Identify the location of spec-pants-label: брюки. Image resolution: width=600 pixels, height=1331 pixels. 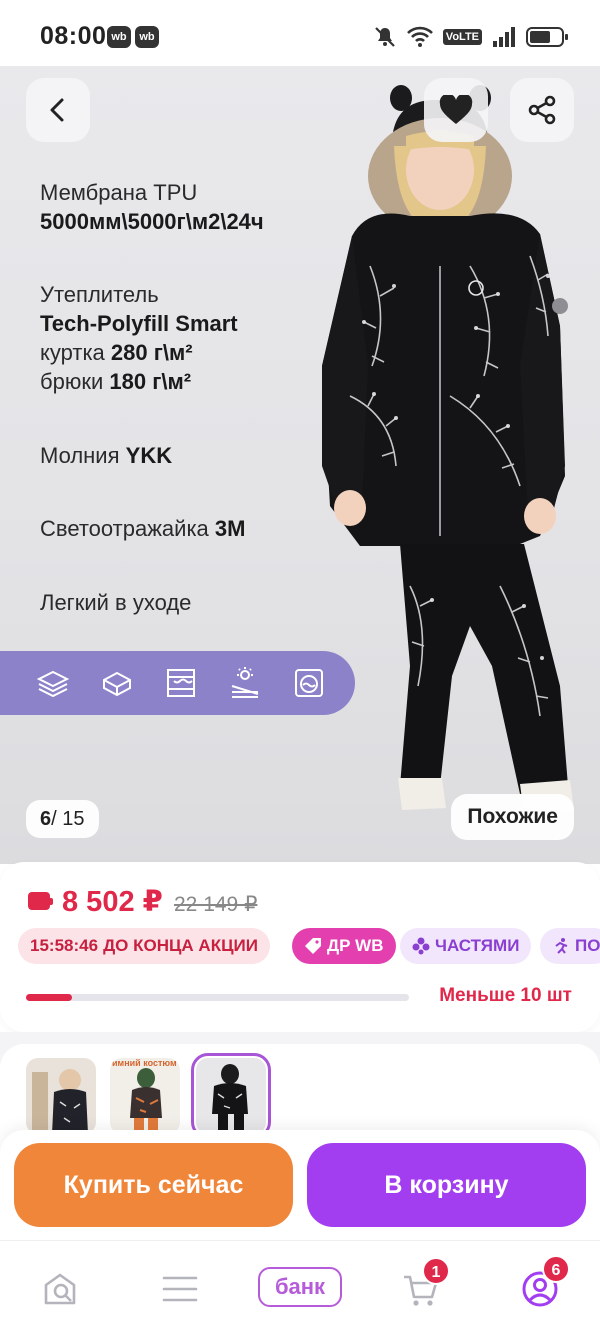
(72, 381).